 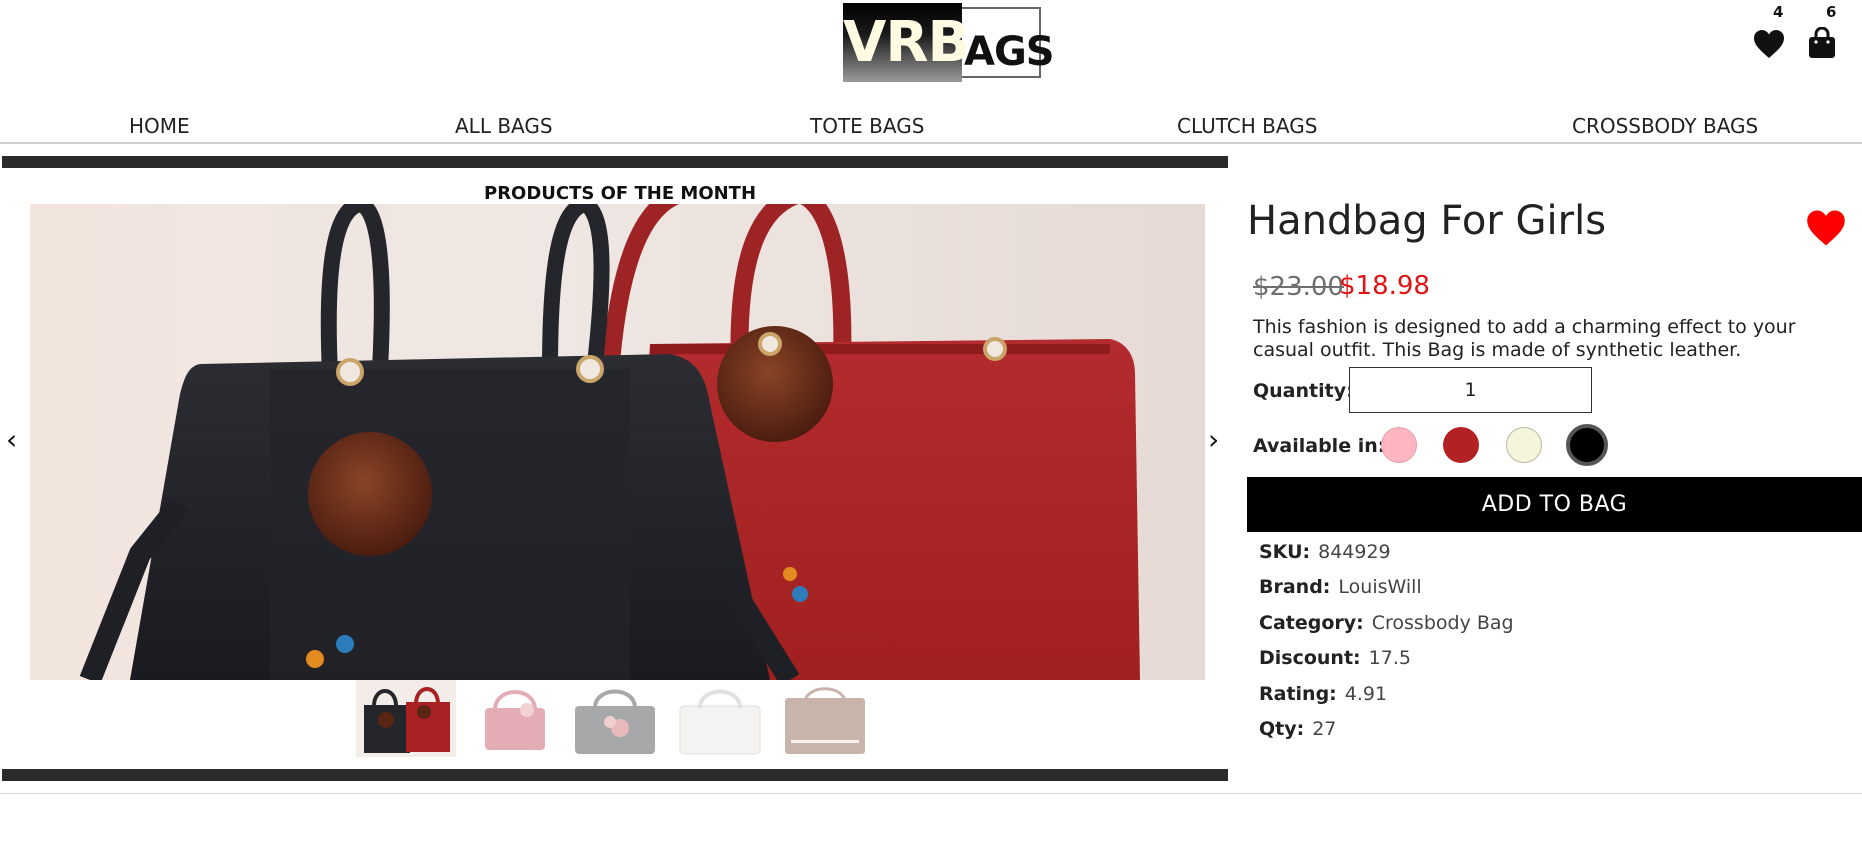 I want to click on product-title: Handbag For Girls, so click(x=1427, y=221).